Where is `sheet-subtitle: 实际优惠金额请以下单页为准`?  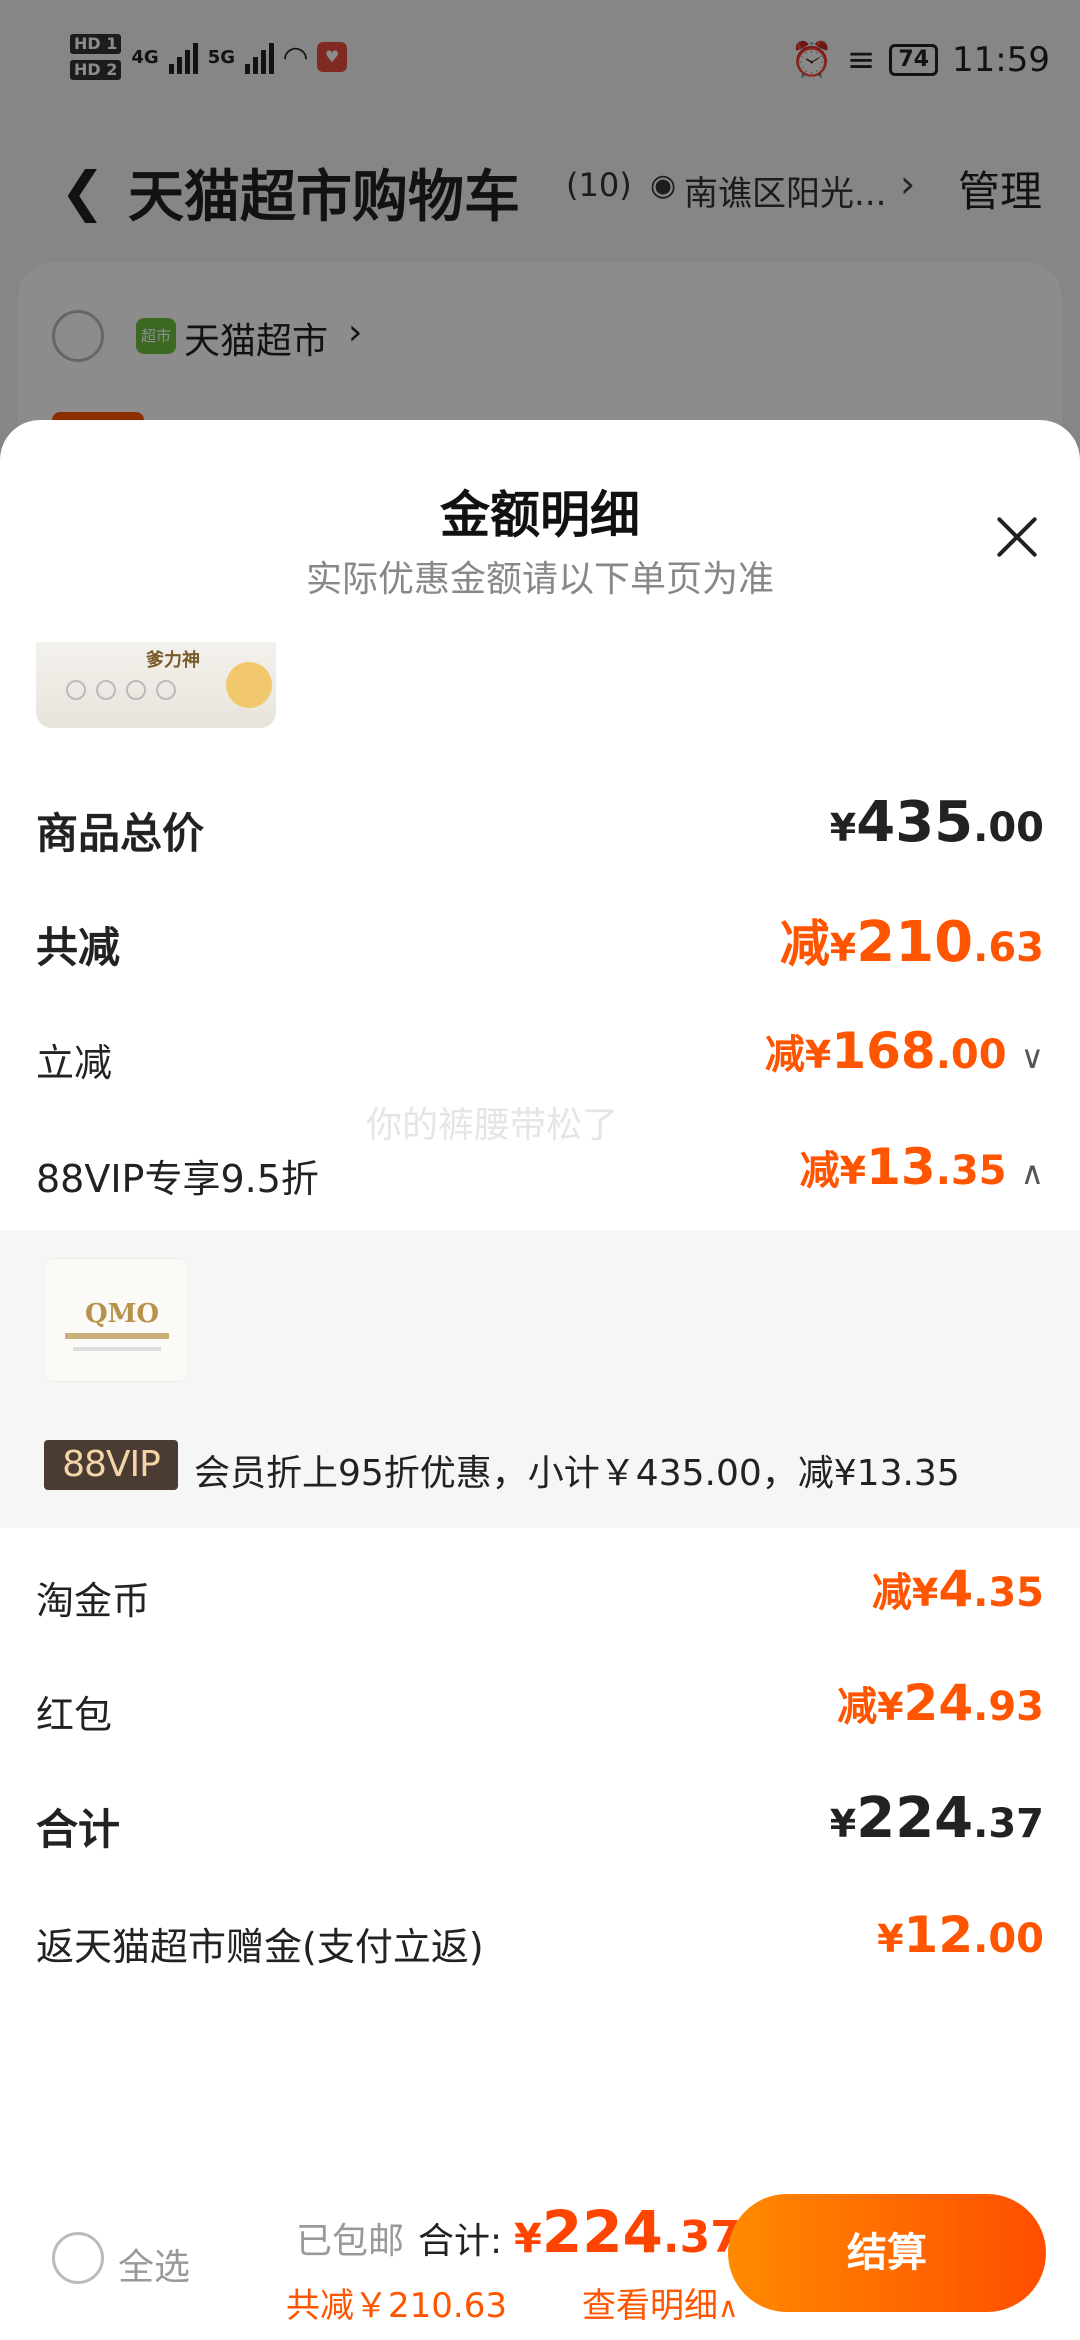
sheet-subtitle: 实际优惠金额请以下单页为准 is located at coordinates (539, 579).